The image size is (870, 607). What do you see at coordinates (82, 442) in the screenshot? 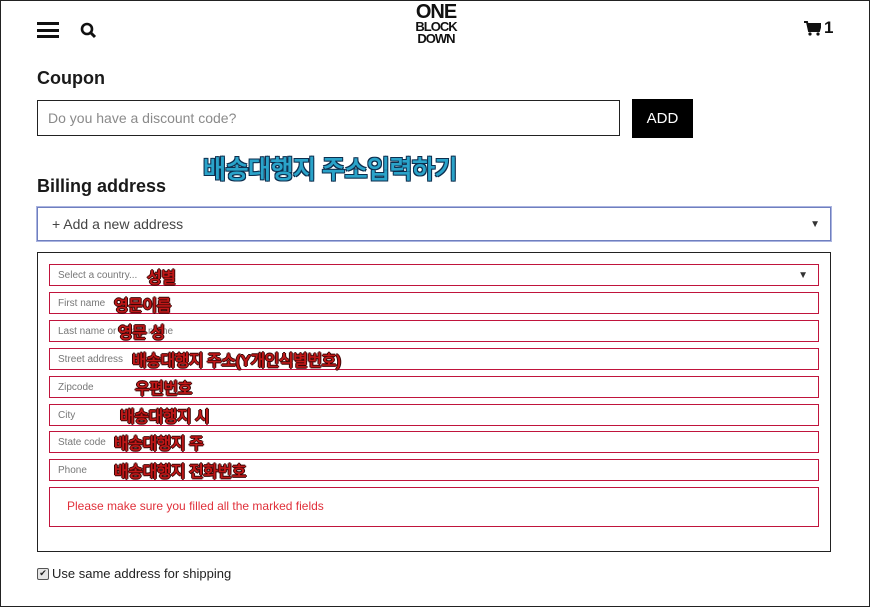
I see `field-placeholder: State code` at bounding box center [82, 442].